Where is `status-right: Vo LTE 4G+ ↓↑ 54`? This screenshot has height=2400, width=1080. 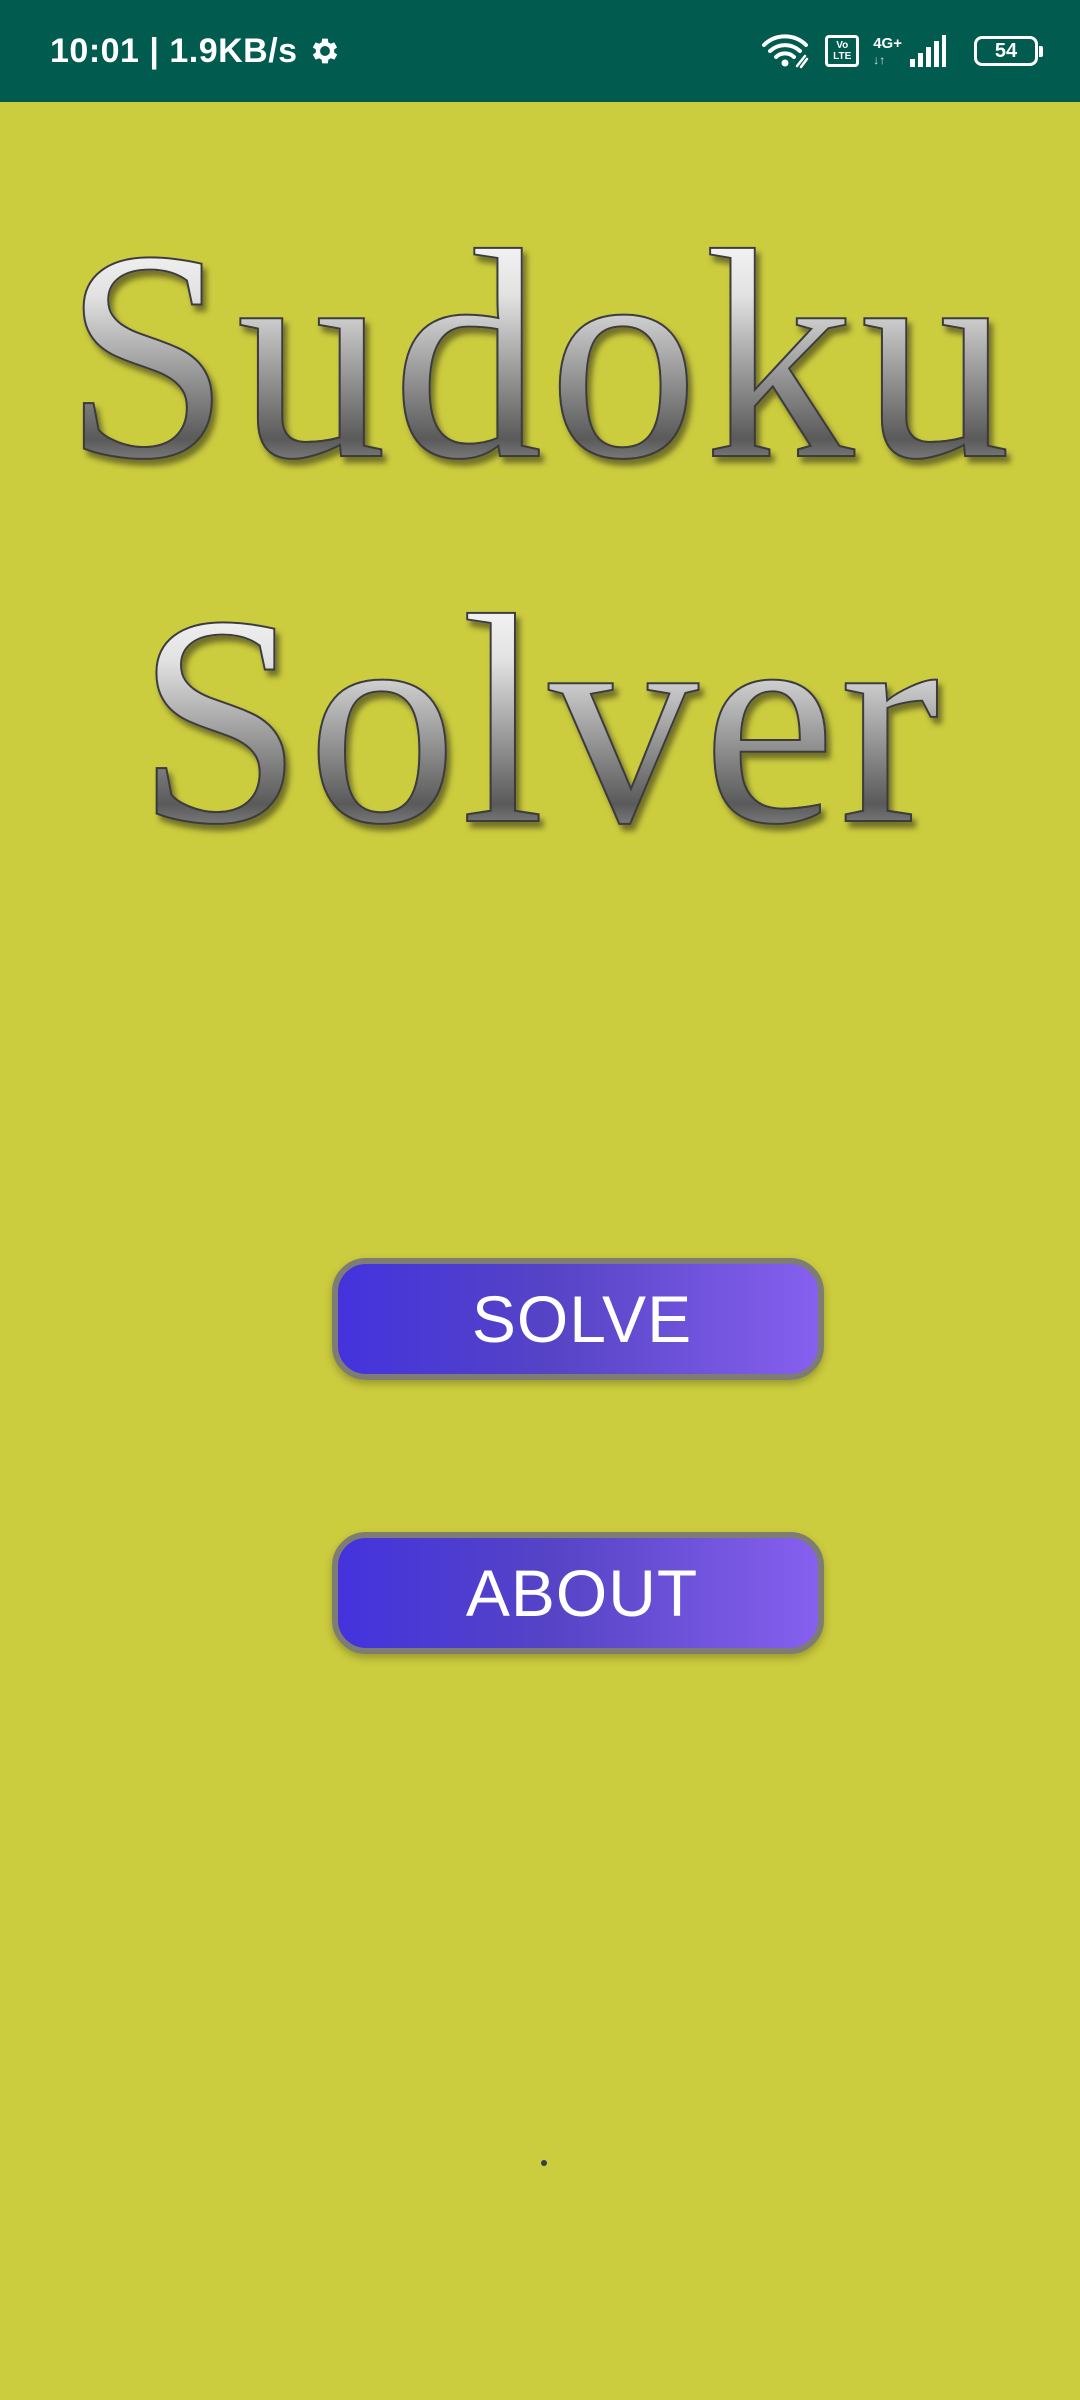 status-right: Vo LTE 4G+ ↓↑ 54 is located at coordinates (902, 51).